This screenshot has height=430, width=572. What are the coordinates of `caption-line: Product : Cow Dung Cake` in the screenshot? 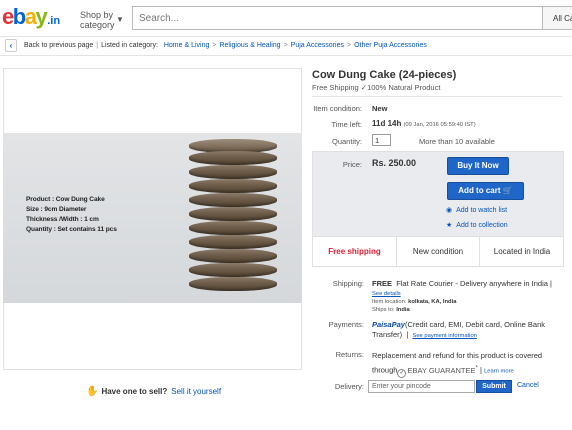 It's located at (65, 199).